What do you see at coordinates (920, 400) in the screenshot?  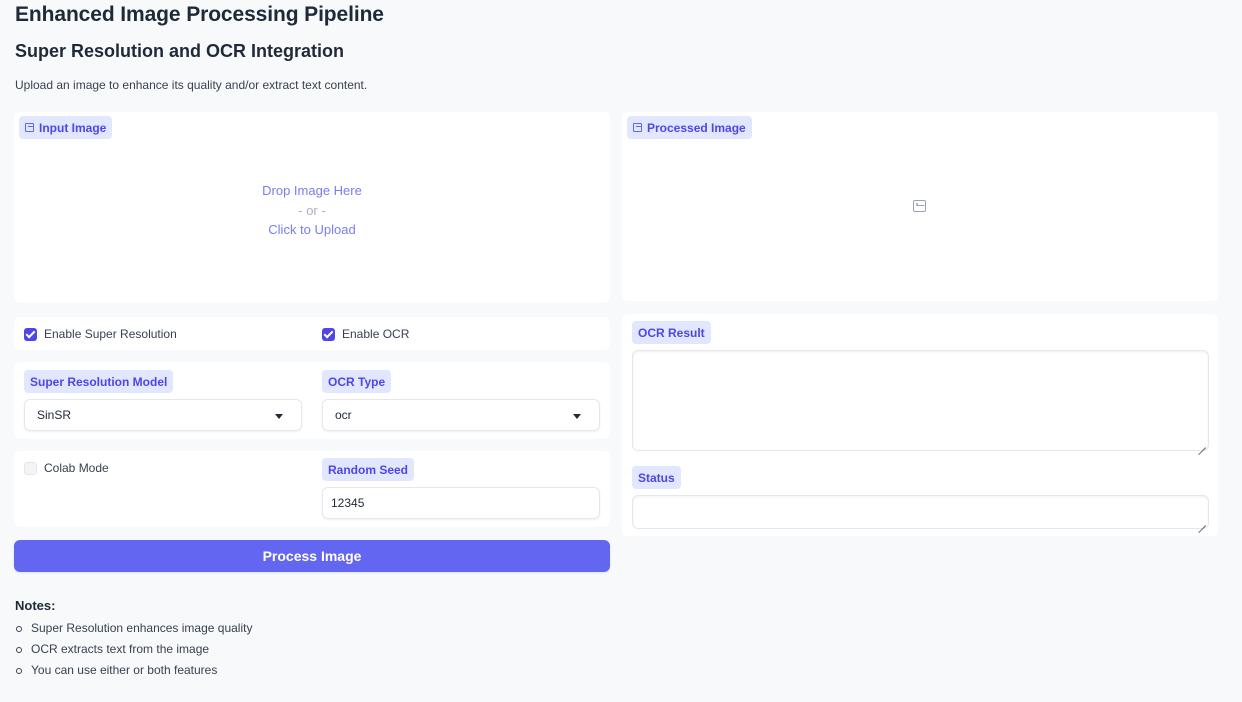 I see `ocr-result-textarea` at bounding box center [920, 400].